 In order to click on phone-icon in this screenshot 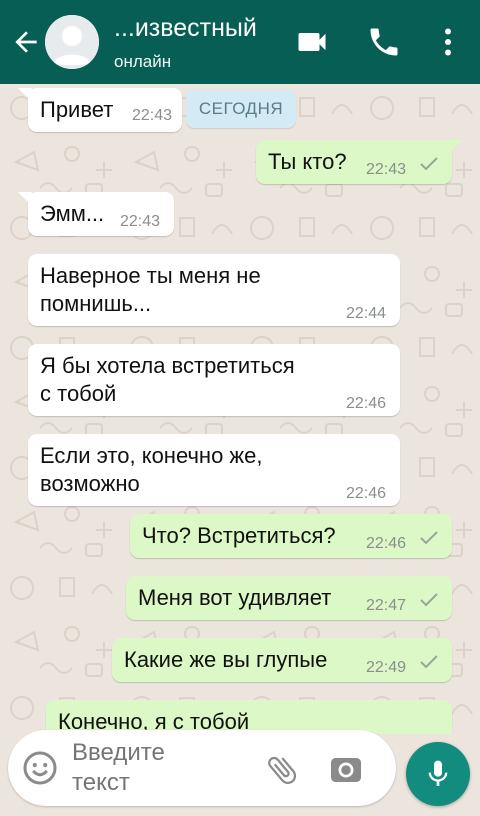, I will do `click(384, 42)`.